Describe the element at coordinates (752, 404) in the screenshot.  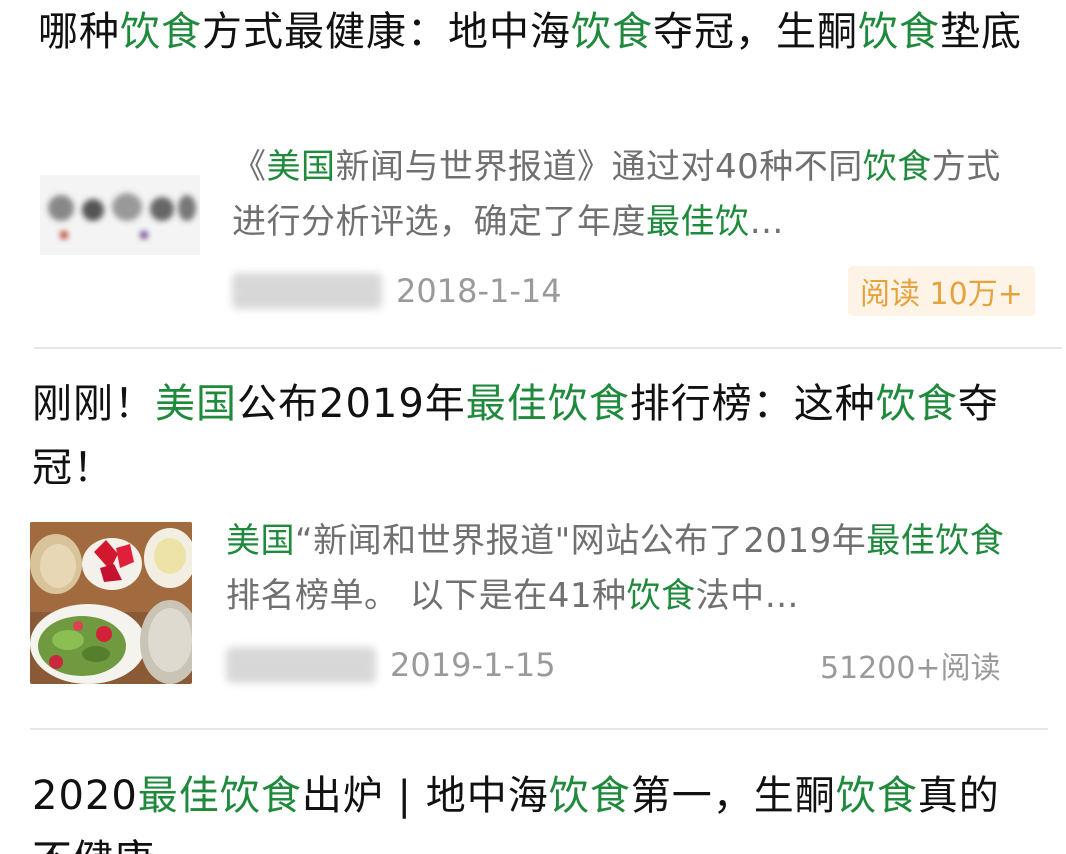
I see `text-segment: 排行榜：这种` at that location.